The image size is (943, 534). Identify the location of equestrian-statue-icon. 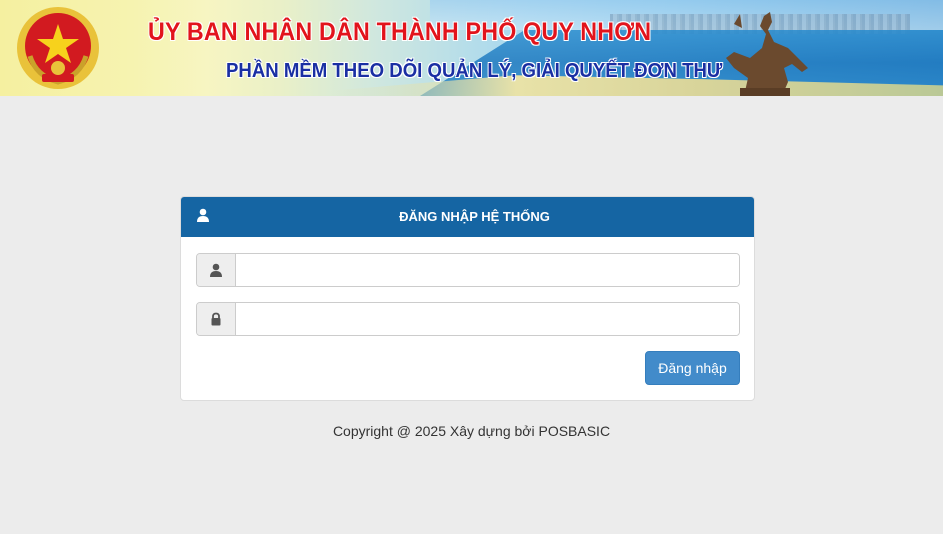
(767, 54).